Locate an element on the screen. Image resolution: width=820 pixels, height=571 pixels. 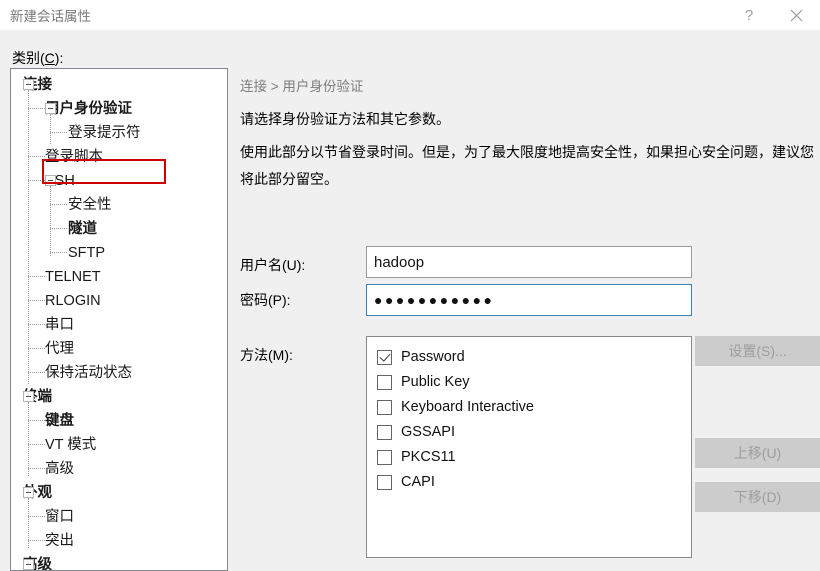
tree-item-label: 隧道 is located at coordinates (82, 228).